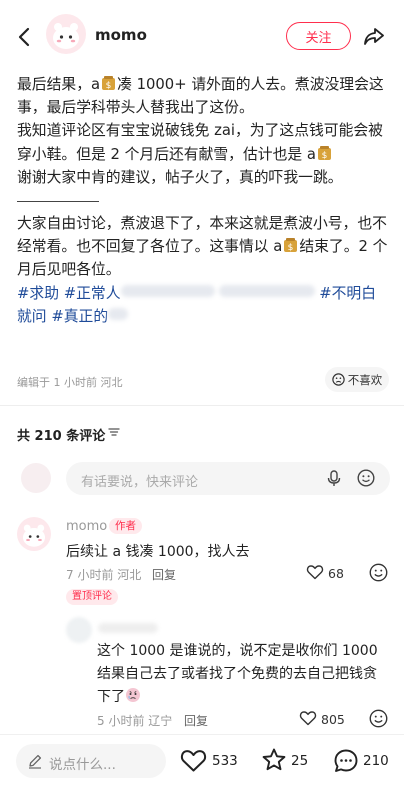  Describe the element at coordinates (140, 482) in the screenshot. I see `comment-input-placeholder: 有话要说，快来评论` at that location.